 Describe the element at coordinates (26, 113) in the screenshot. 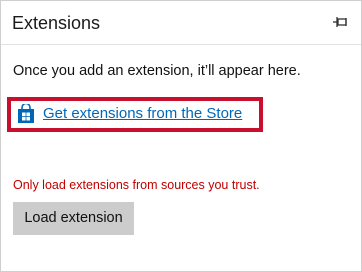

I see `store-bag-icon` at that location.